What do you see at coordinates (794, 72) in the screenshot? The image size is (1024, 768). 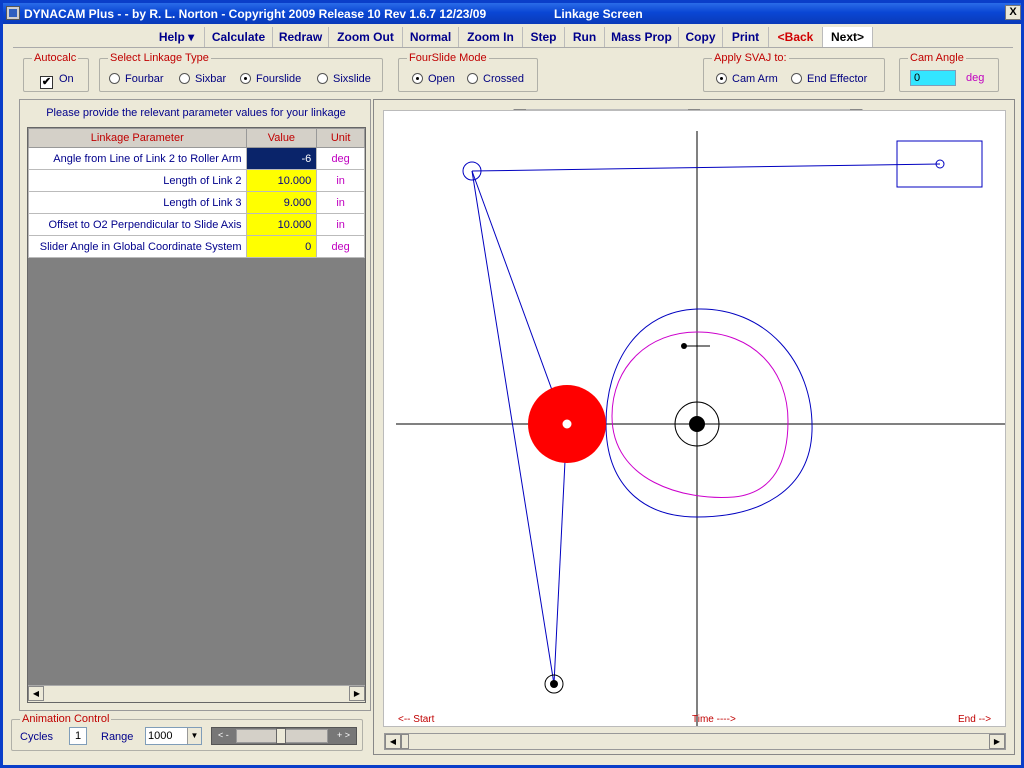 I see `svaj-group: Apply SVAJ to: Cam Arm End Effector` at bounding box center [794, 72].